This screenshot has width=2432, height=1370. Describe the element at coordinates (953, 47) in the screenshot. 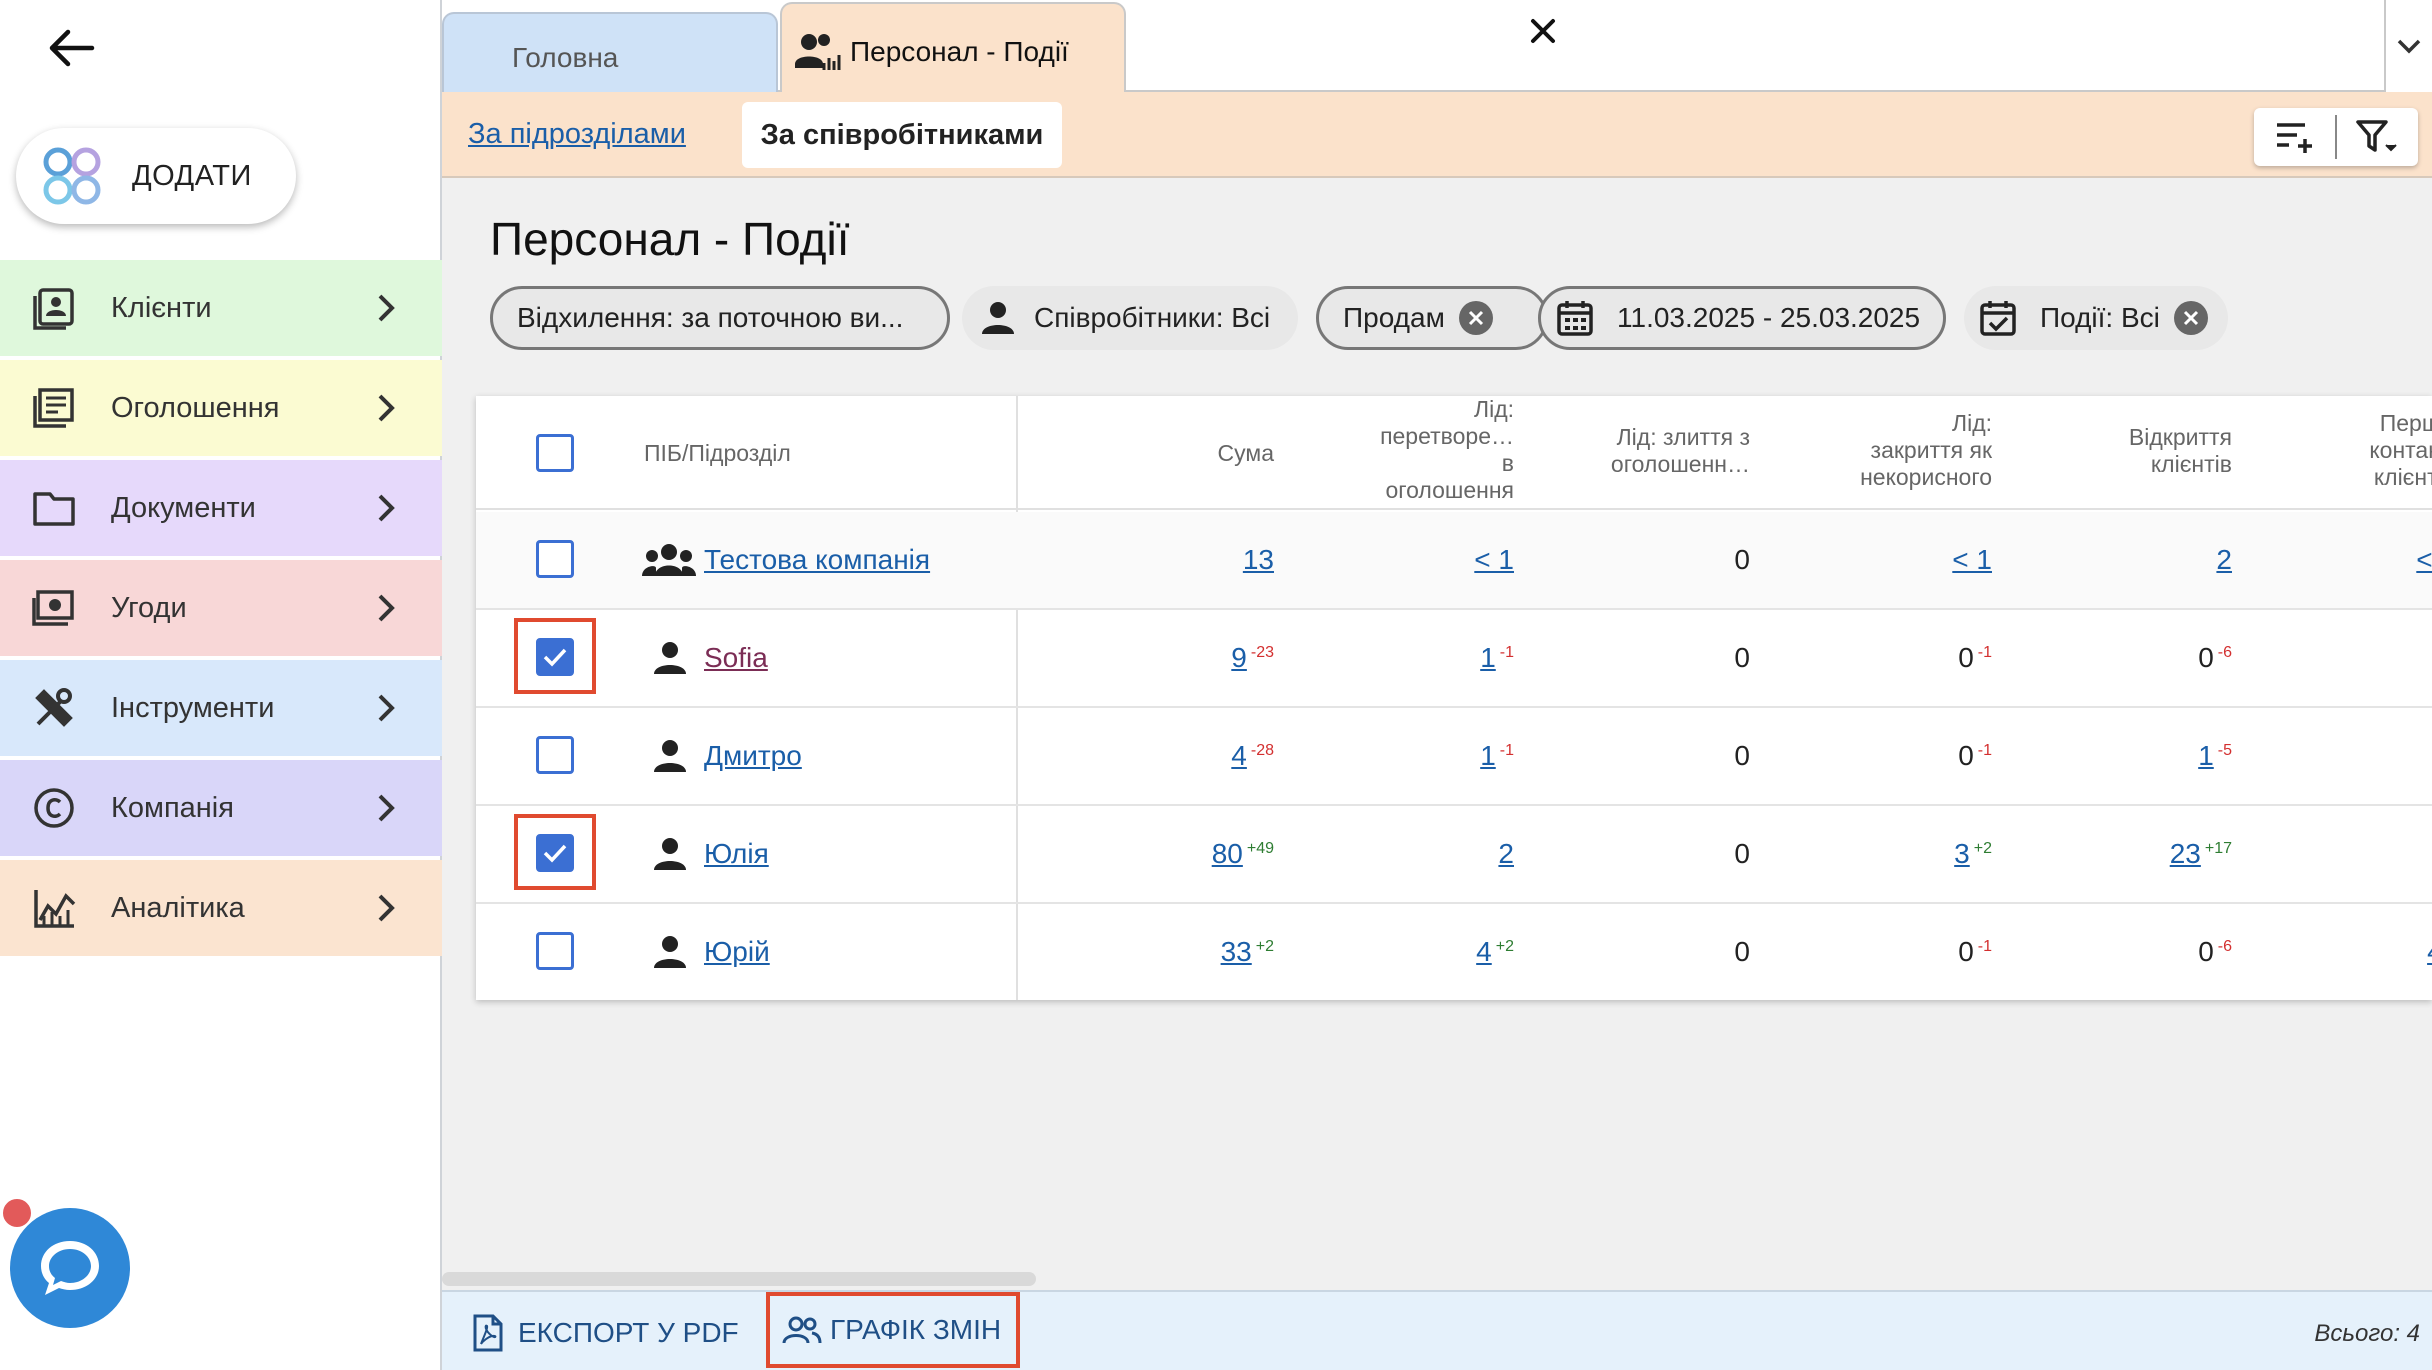

I see `tab-staff-events: Персонал - Події` at that location.